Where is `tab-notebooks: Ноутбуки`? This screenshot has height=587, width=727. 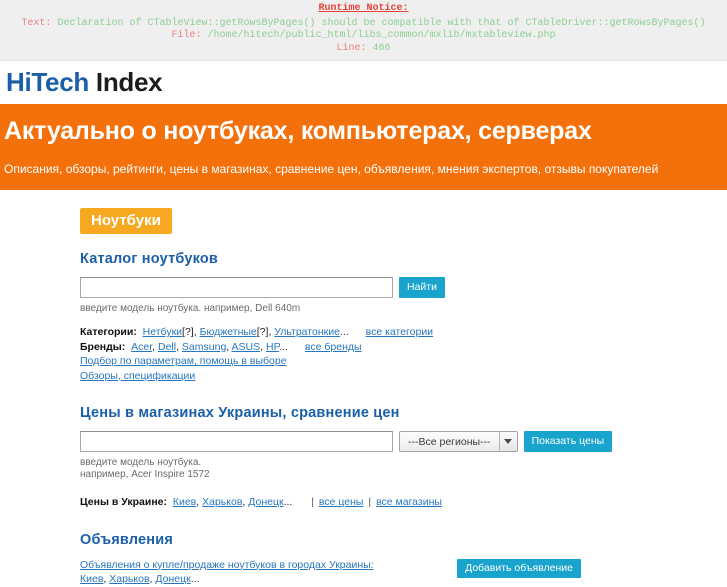
tab-notebooks: Ноутбуки is located at coordinates (126, 221).